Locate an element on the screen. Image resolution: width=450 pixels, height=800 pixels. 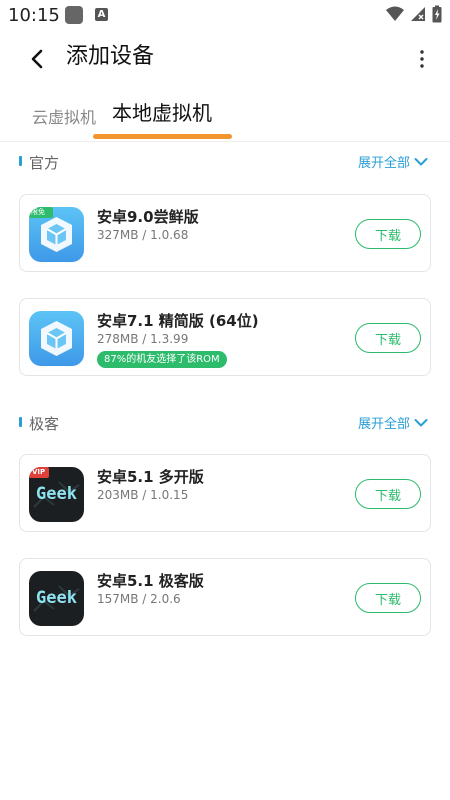
geek-logo-icon: Geek is located at coordinates (56, 598).